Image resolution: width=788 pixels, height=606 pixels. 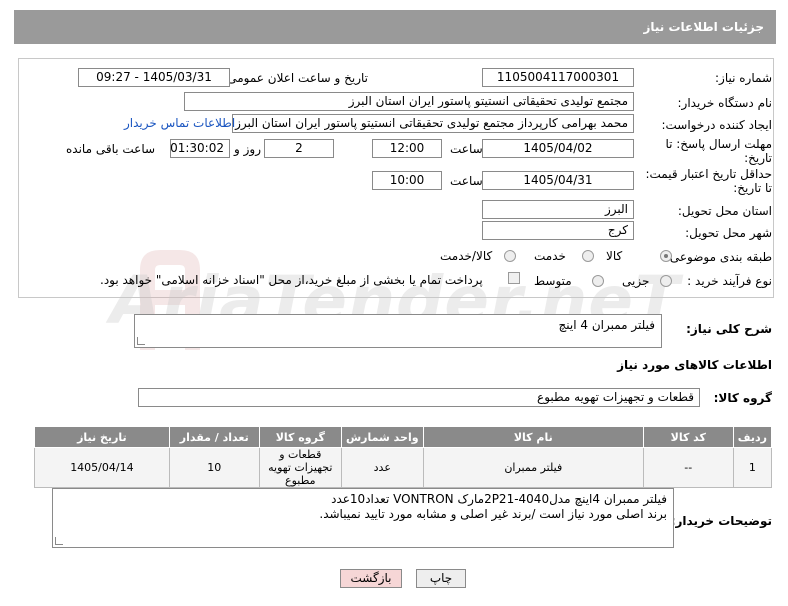 I want to click on price-validity-time-field: 10:00, so click(x=407, y=180).